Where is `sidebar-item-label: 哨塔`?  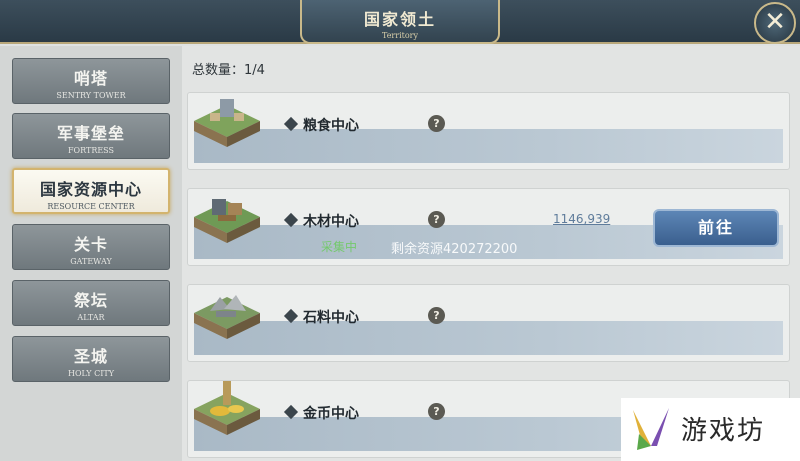 sidebar-item-label: 哨塔 is located at coordinates (90, 78).